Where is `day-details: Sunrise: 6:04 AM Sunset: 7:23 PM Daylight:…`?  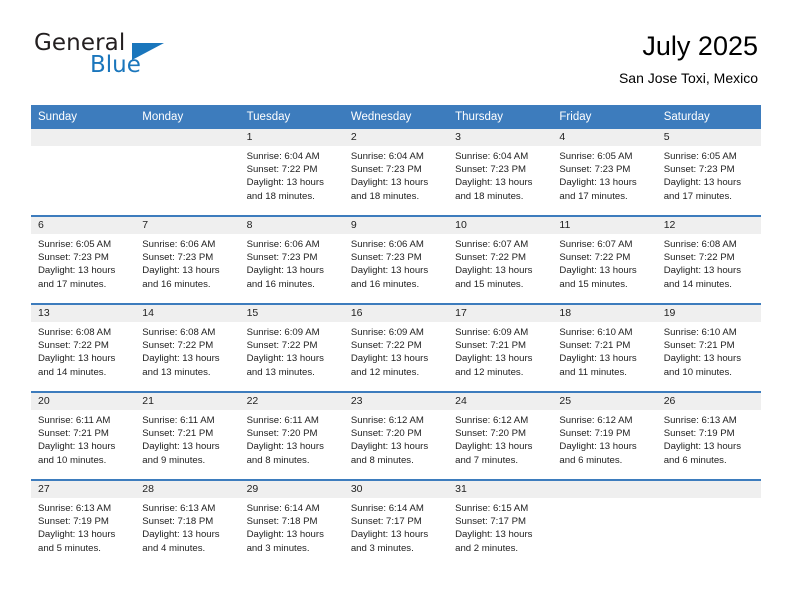
day-details: Sunrise: 6:04 AM Sunset: 7:23 PM Daylight:… is located at coordinates (500, 174).